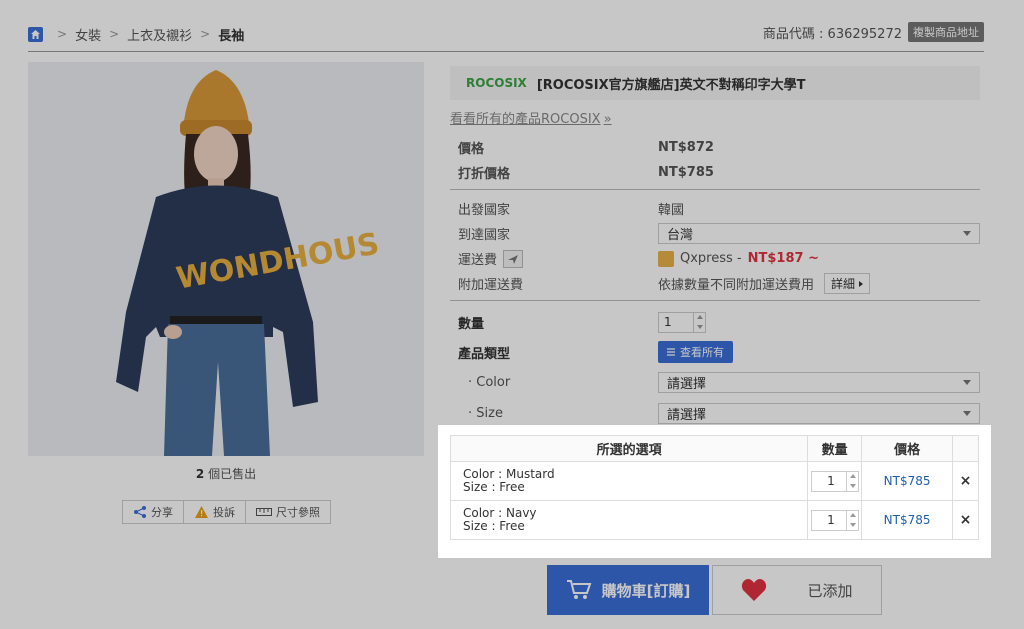 The image size is (1024, 629). Describe the element at coordinates (783, 258) in the screenshot. I see `shipping-fee-value: NT$187 ~` at that location.